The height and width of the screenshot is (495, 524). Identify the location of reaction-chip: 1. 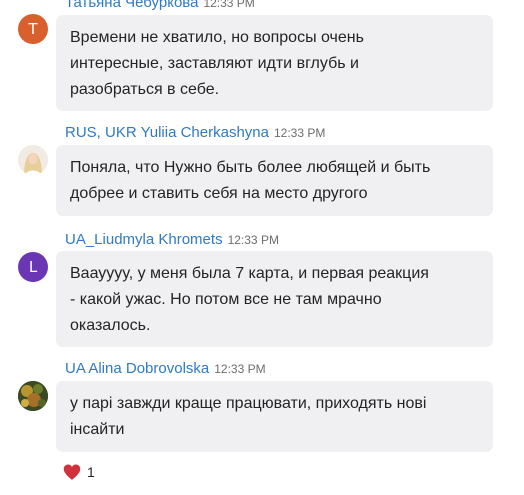
(79, 472).